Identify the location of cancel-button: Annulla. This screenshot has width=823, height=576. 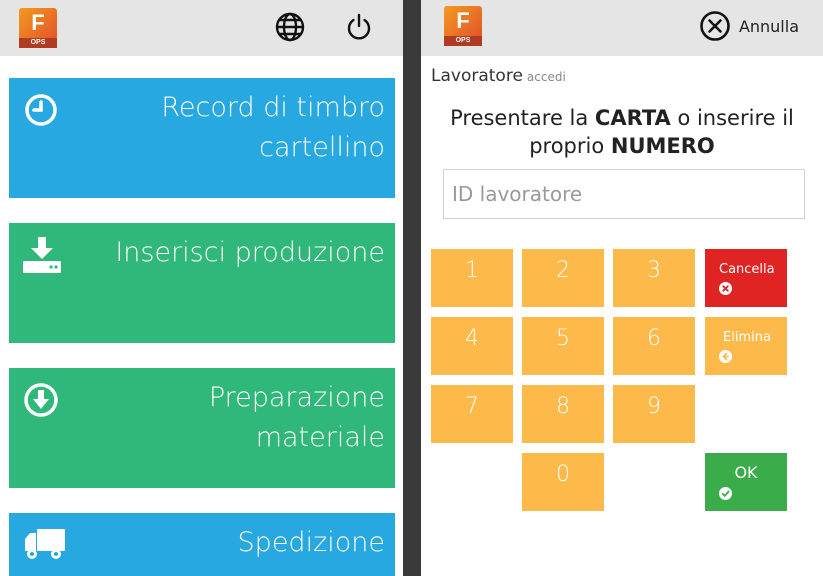
(749, 26).